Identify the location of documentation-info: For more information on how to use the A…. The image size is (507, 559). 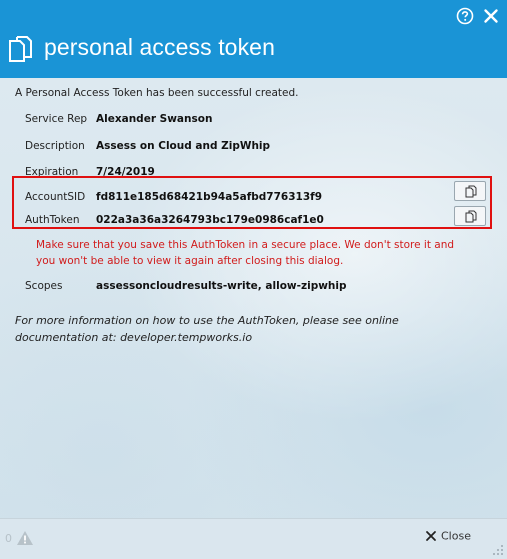
(207, 329).